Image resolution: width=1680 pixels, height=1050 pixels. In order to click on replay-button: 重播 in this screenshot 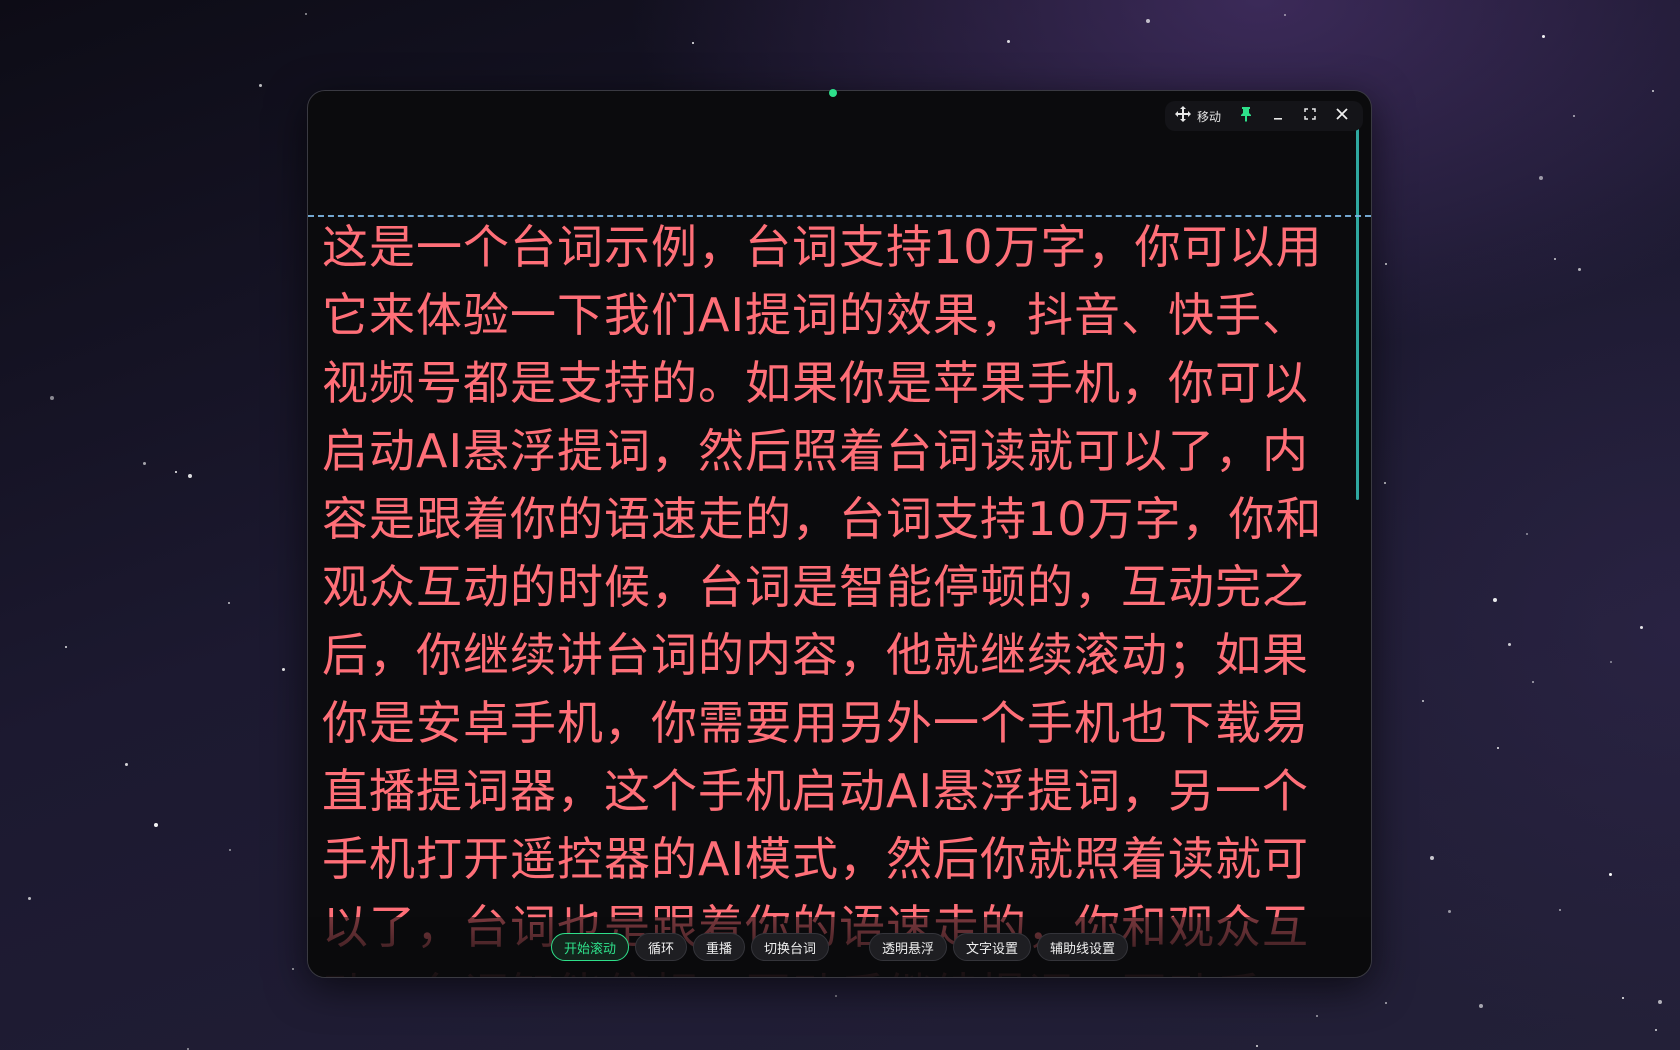, I will do `click(718, 947)`.